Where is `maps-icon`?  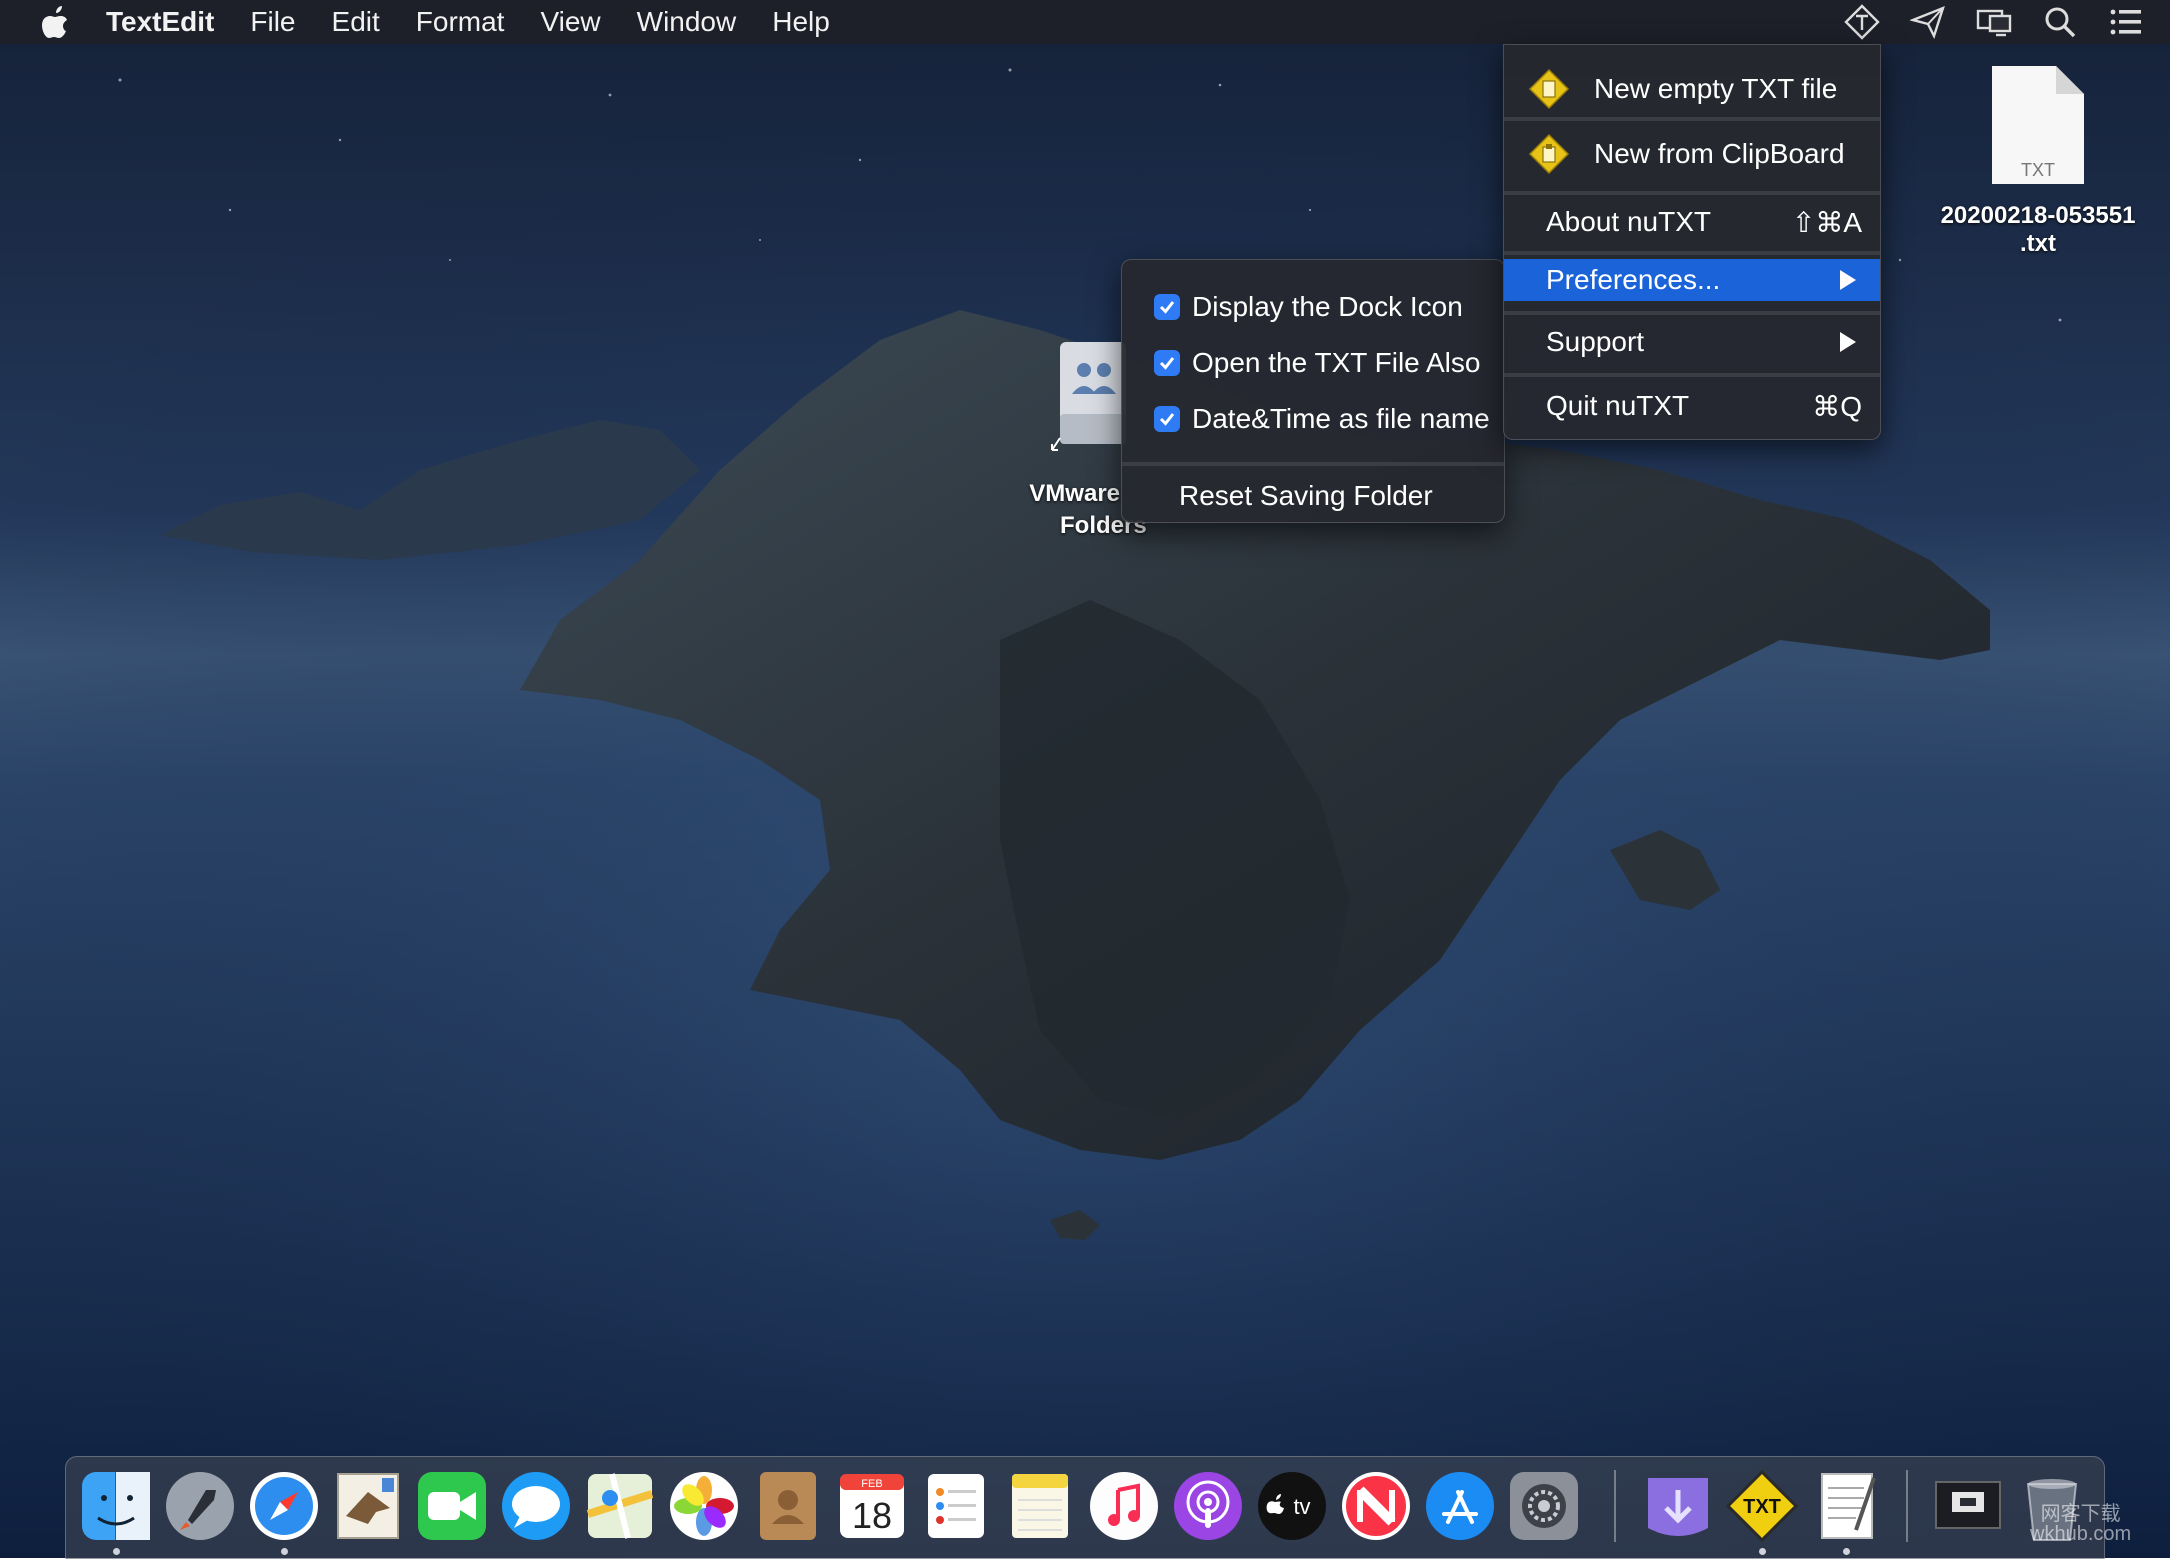
maps-icon is located at coordinates (620, 1506).